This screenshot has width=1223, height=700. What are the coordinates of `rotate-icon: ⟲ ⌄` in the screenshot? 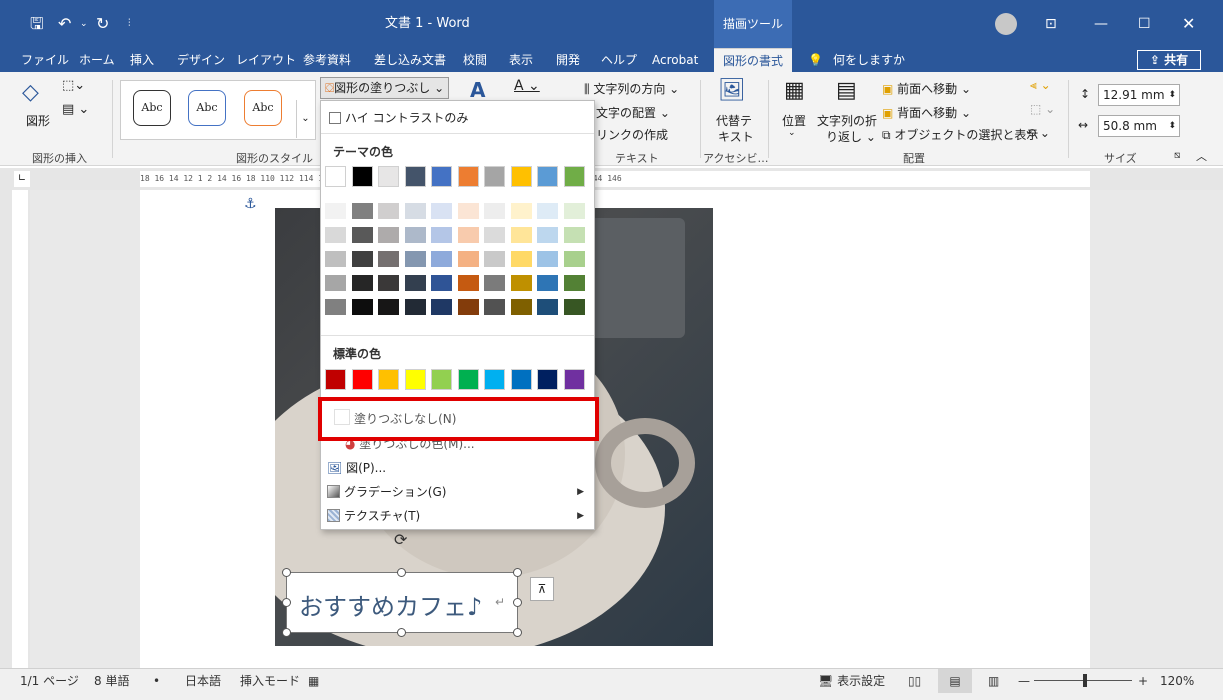 It's located at (1038, 133).